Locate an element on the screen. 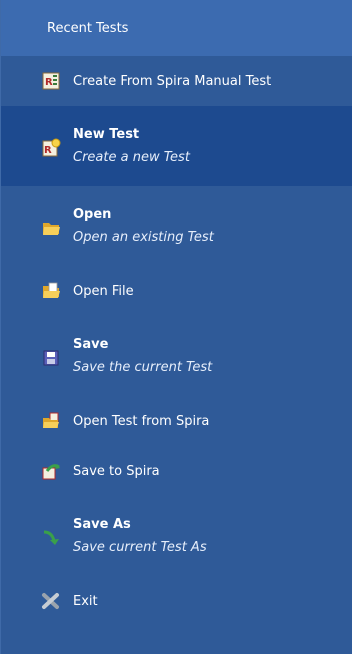  menu-item-description: Open an existing Test is located at coordinates (143, 237).